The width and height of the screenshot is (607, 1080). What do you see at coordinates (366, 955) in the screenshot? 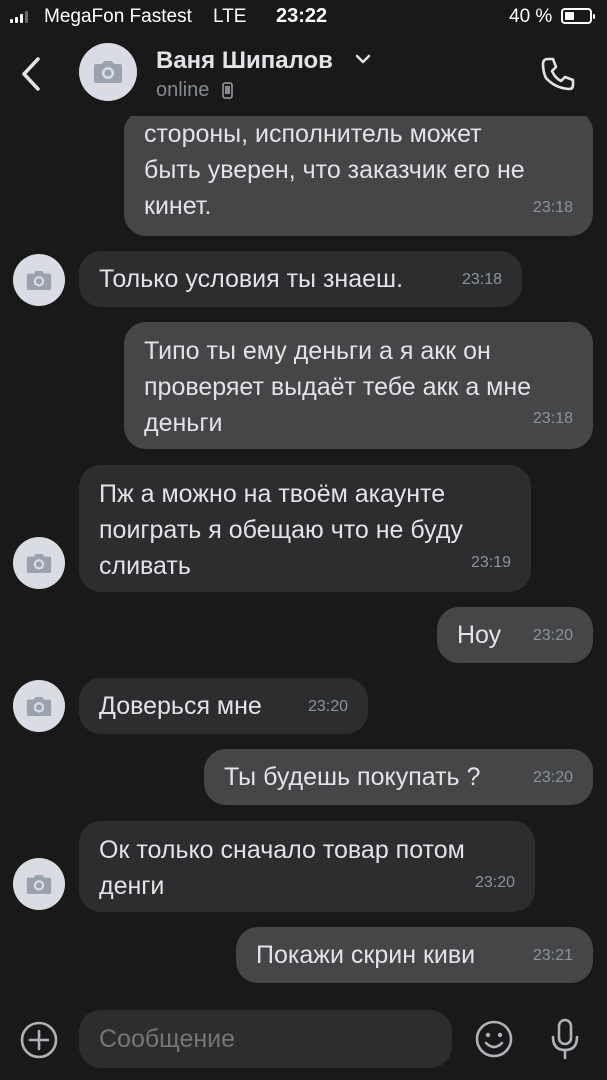
I see `message-text: Покажи скрин киви` at bounding box center [366, 955].